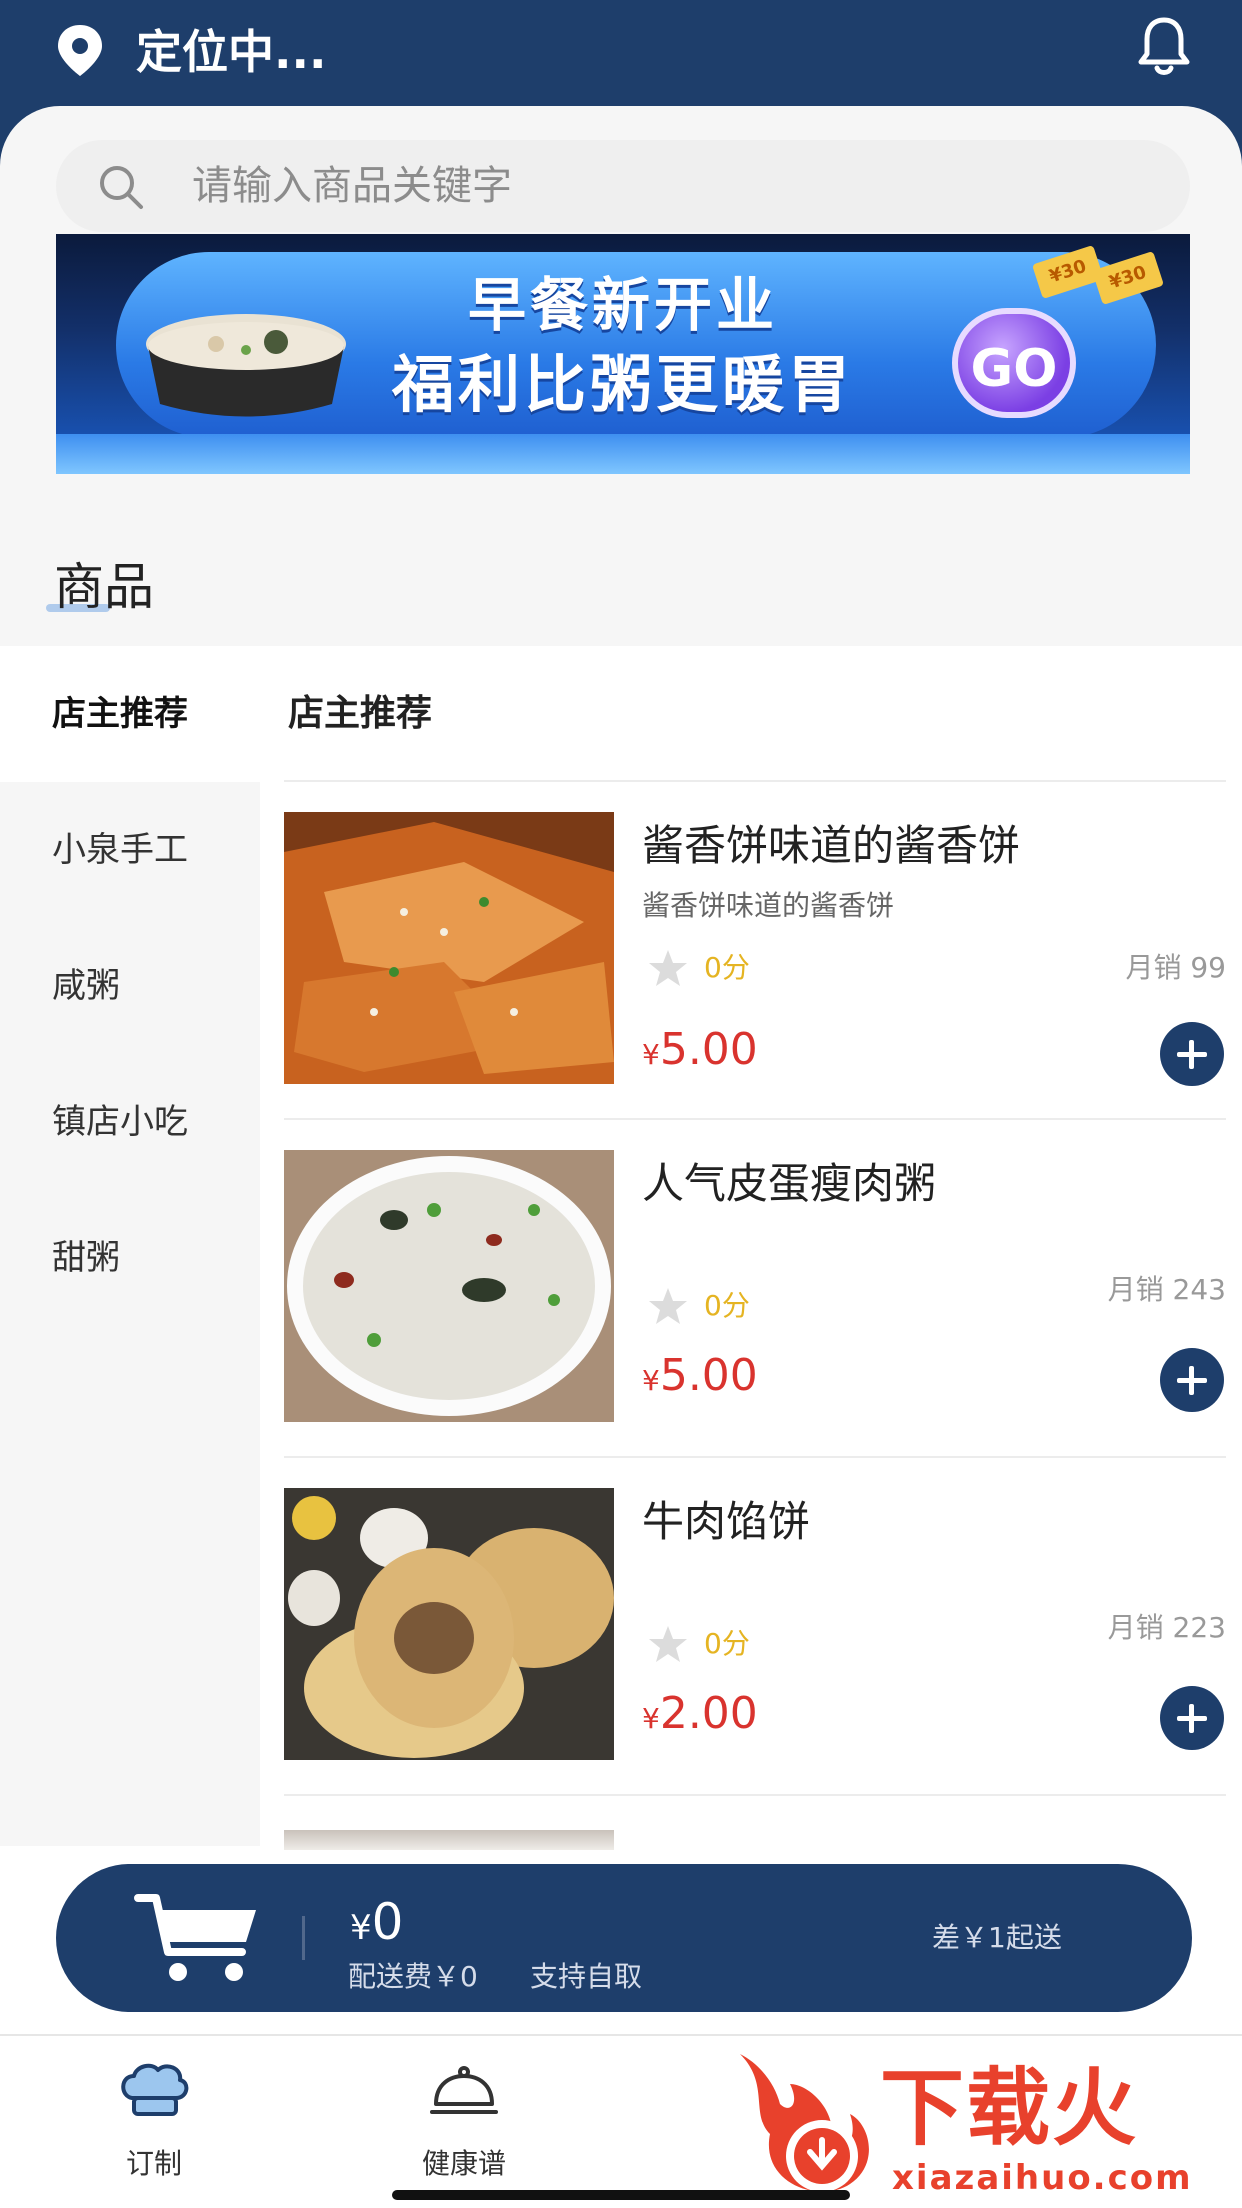  I want to click on cart-total-value: 0, so click(387, 1922).